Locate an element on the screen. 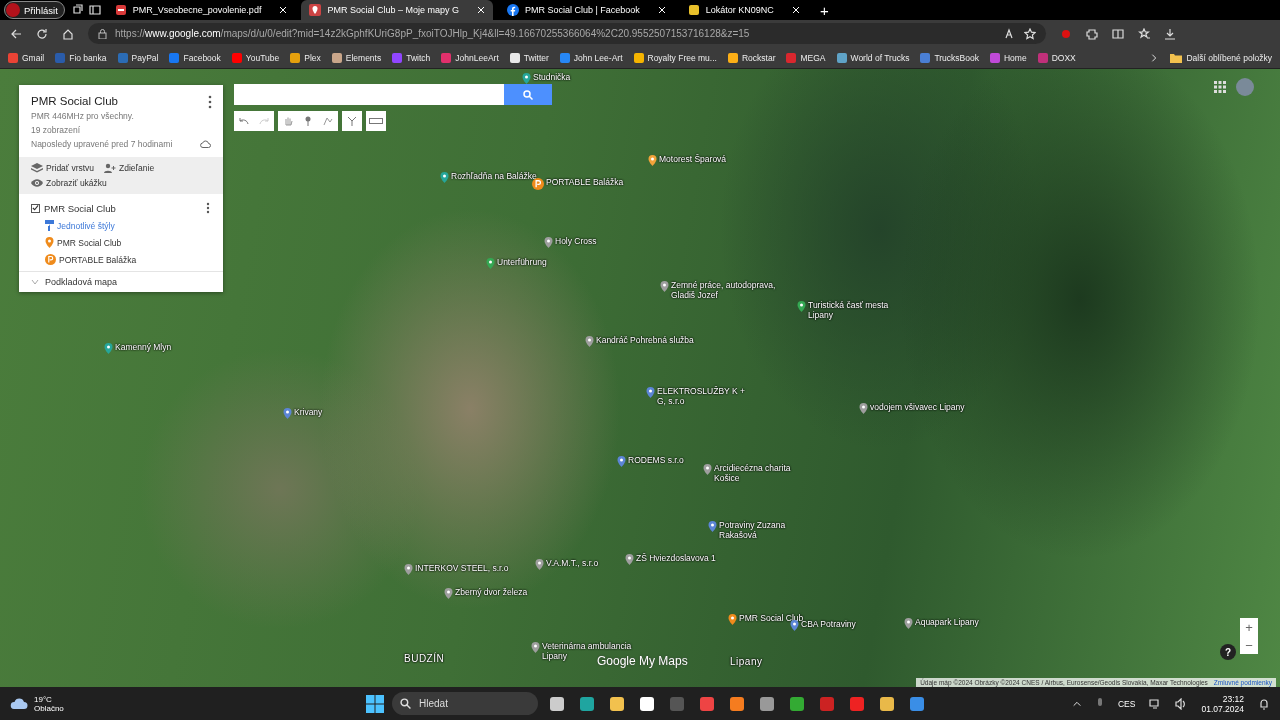 The height and width of the screenshot is (720, 1280). last-edited-text: Naposledy upravené pred 7 hodinami is located at coordinates (102, 144).